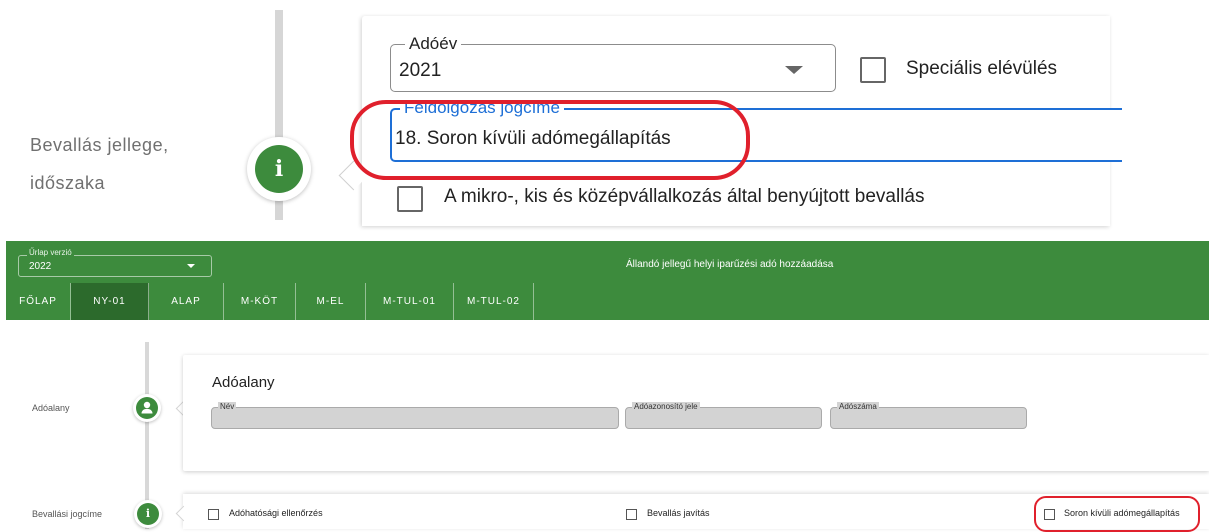  I want to click on tab-m-tul-02: M-TUL-02, so click(494, 301).